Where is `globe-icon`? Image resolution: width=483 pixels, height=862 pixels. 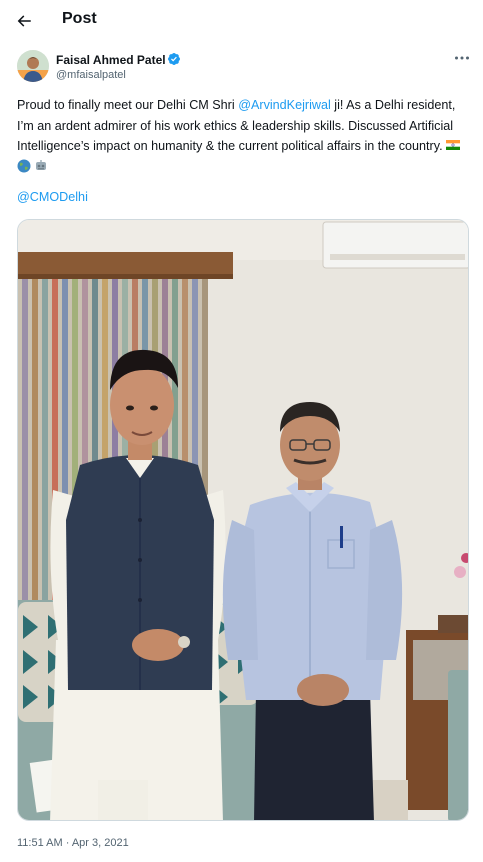
globe-icon is located at coordinates (24, 166).